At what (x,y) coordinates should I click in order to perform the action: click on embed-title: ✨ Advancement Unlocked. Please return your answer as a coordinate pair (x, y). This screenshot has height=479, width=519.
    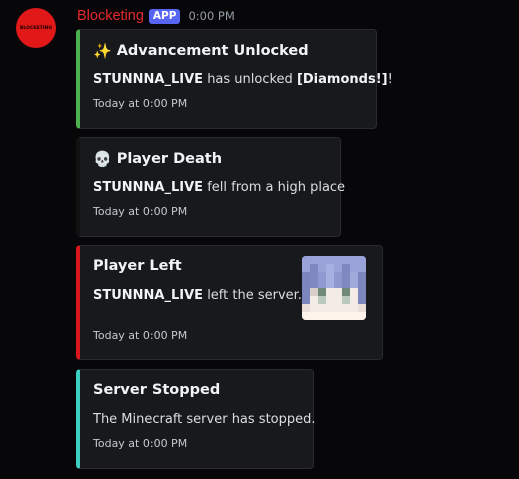
    Looking at the image, I should click on (201, 51).